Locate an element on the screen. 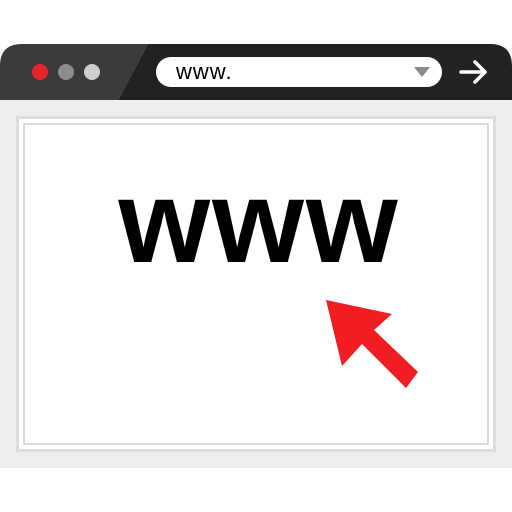  minimize-dot-icon is located at coordinates (66, 72).